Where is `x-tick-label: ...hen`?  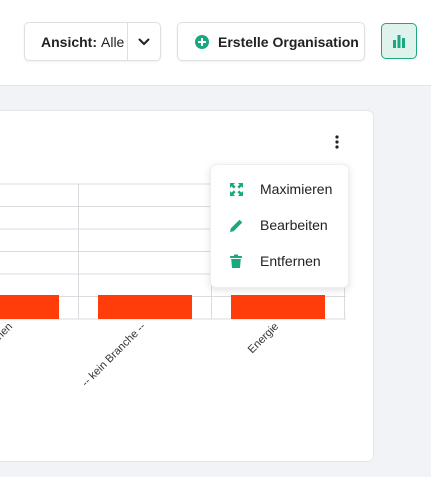 x-tick-label: ...hen is located at coordinates (7, 335).